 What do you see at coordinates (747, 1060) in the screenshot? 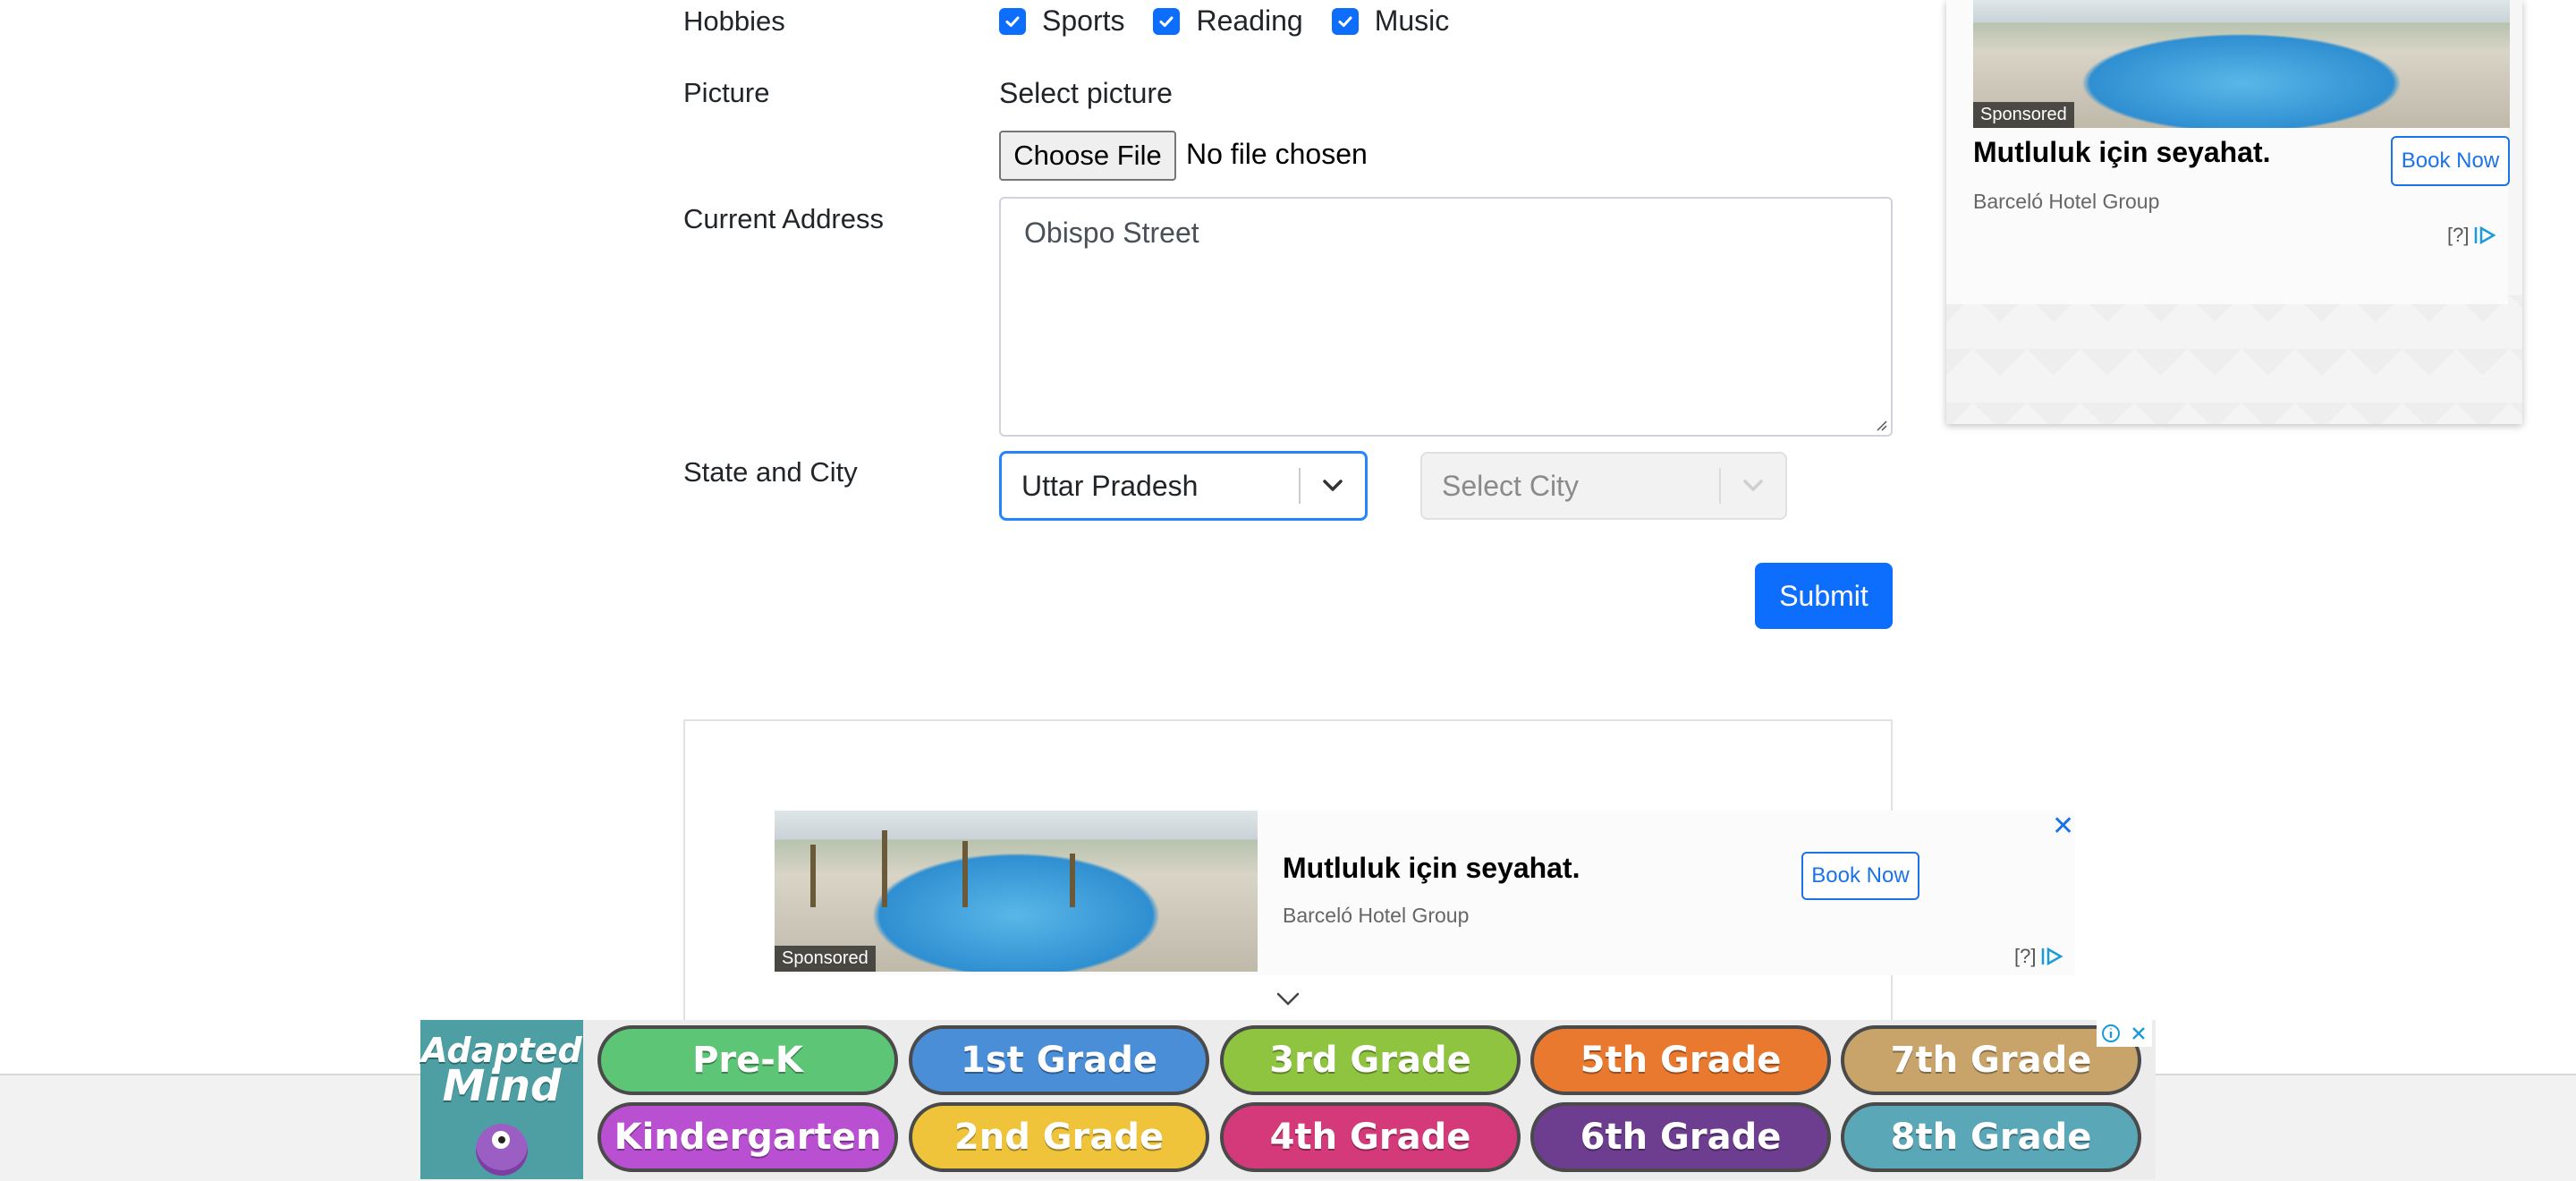
I see `grade-button-pre-k: Pre-K` at bounding box center [747, 1060].